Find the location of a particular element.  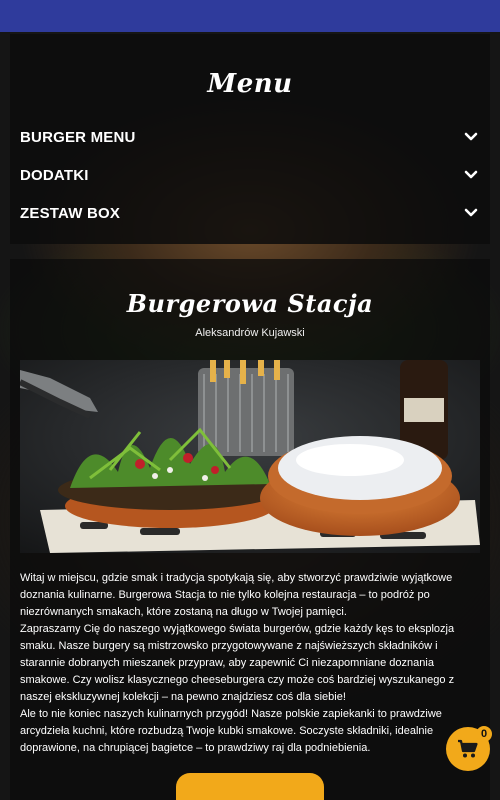

menu-item-label: BURGER MENU is located at coordinates (78, 137).